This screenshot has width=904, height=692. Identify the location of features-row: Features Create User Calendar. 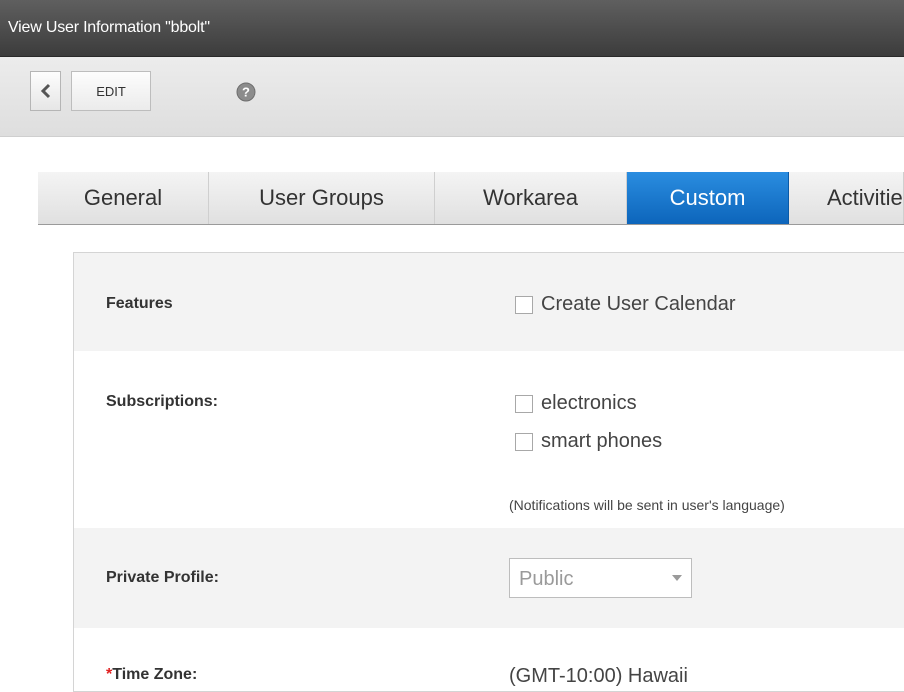
(489, 302).